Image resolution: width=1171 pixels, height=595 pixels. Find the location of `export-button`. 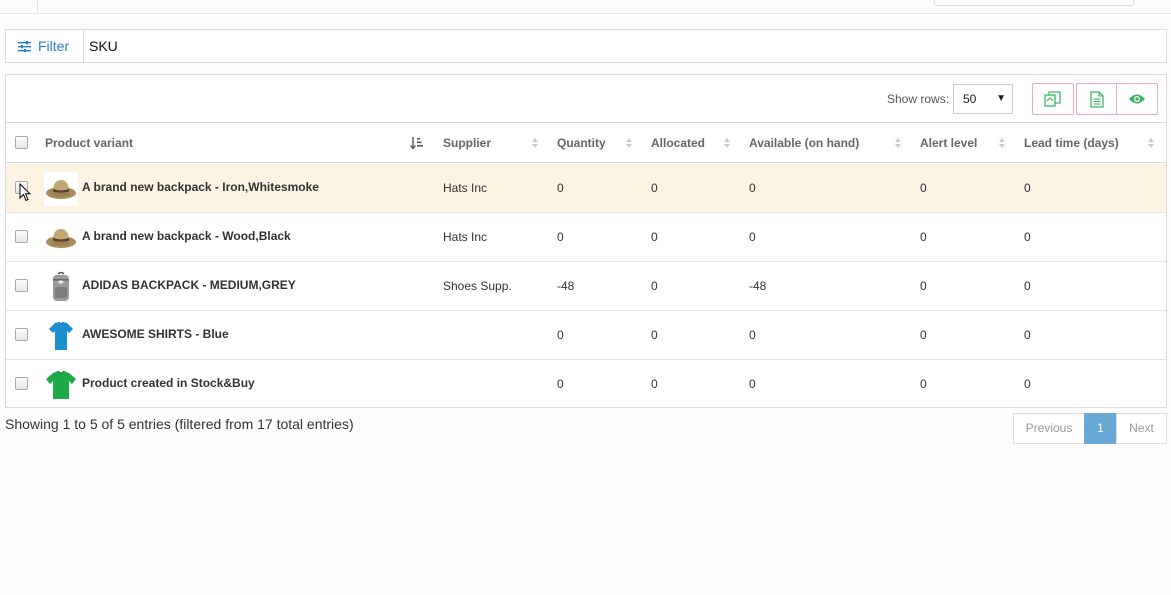

export-button is located at coordinates (1097, 99).